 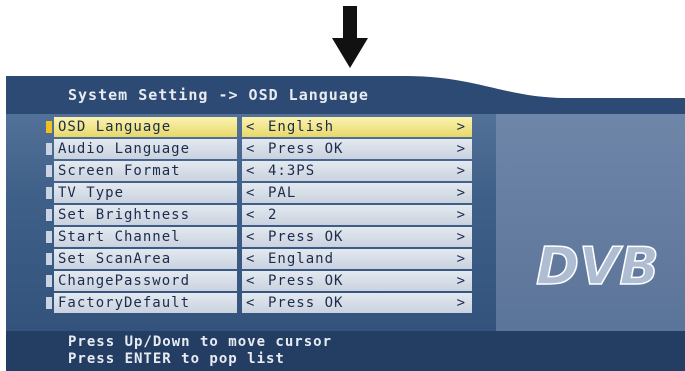 What do you see at coordinates (301, 259) in the screenshot?
I see `menu-value-text: England` at bounding box center [301, 259].